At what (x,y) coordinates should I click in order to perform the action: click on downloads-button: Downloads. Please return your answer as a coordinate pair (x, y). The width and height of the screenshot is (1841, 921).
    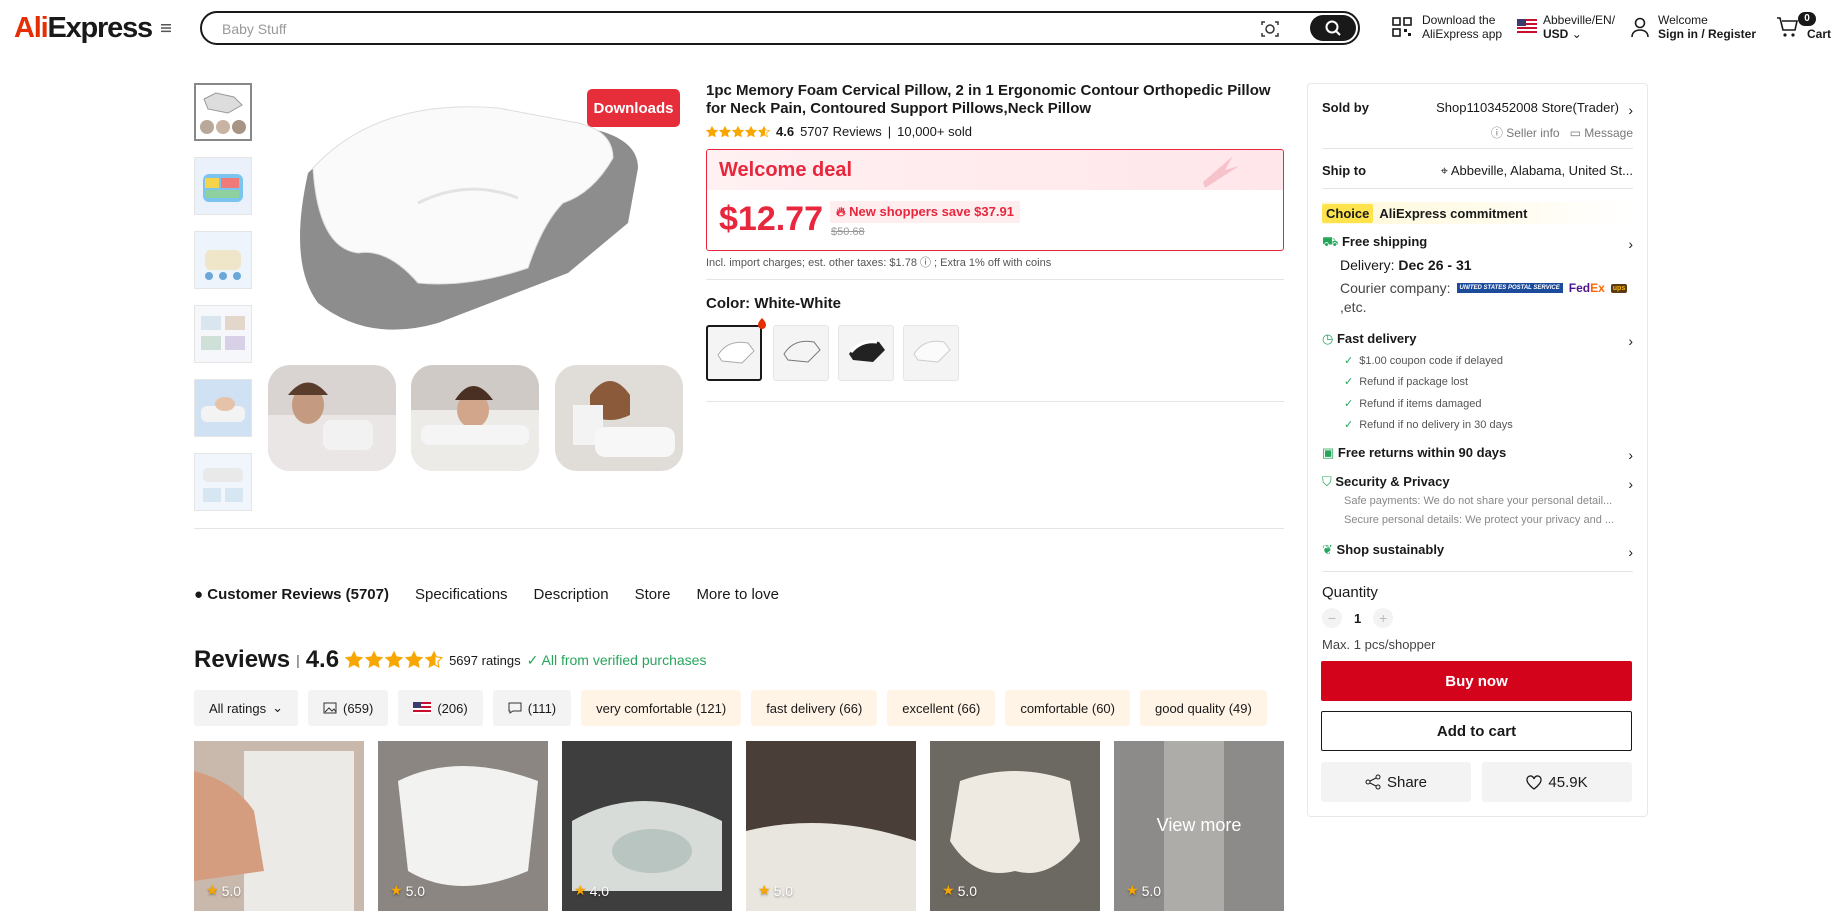
    Looking at the image, I should click on (633, 108).